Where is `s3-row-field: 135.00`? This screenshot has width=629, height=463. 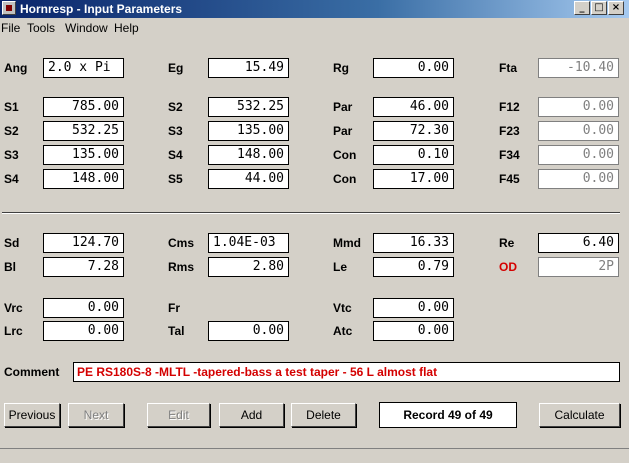
s3-row-field: 135.00 is located at coordinates (83, 155).